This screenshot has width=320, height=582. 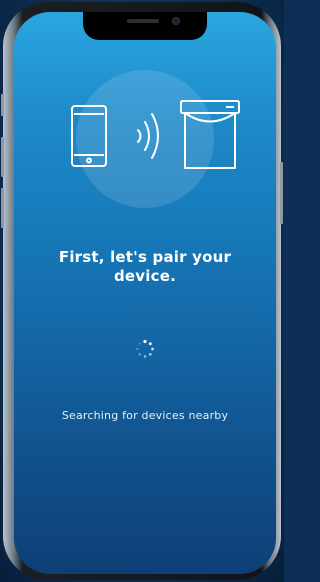 What do you see at coordinates (145, 415) in the screenshot?
I see `search-status-text: Searching for devices nearby` at bounding box center [145, 415].